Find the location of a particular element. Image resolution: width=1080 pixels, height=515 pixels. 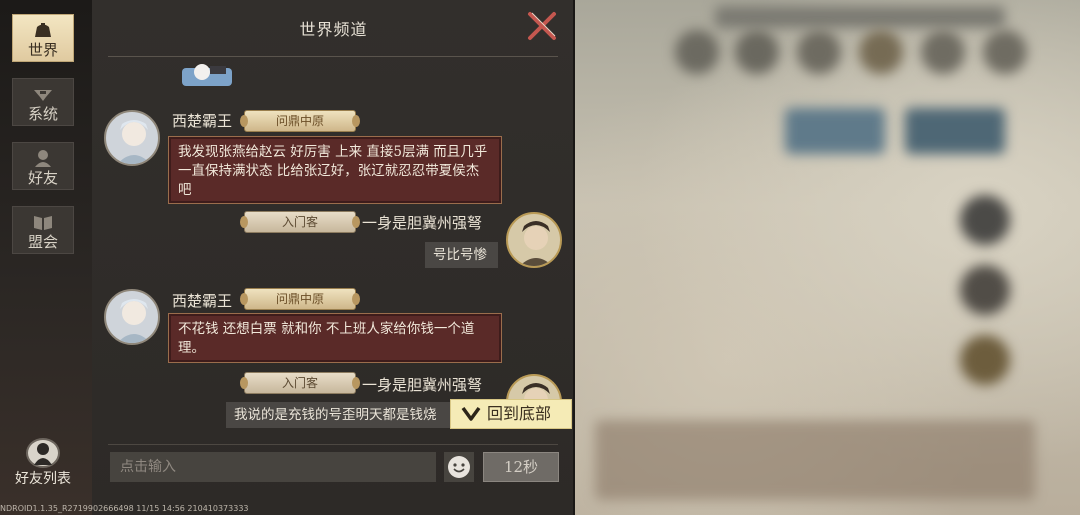

channel-tab-rail: 世界 系统 好友 盟会 好友列表 is located at coordinates (46, 257).